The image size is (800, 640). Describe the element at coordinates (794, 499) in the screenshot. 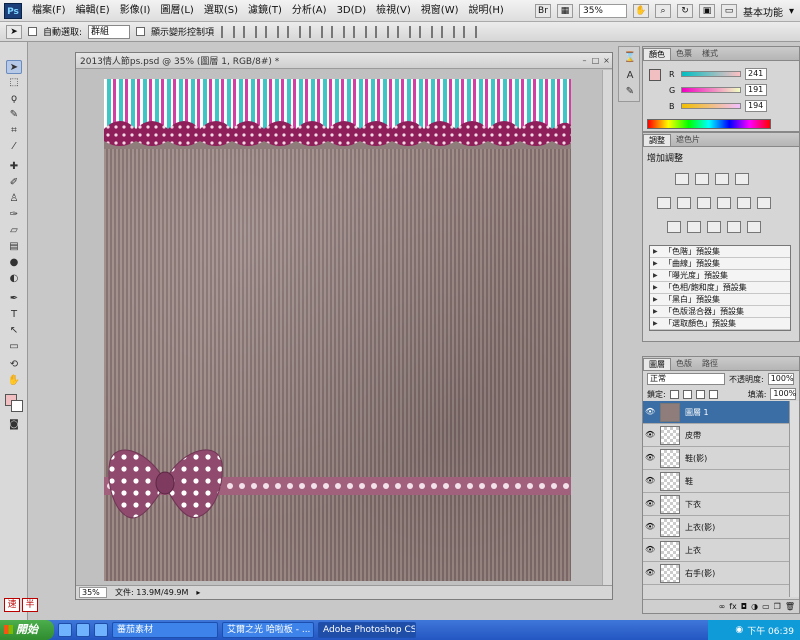

I see `layers-scrollbar` at that location.